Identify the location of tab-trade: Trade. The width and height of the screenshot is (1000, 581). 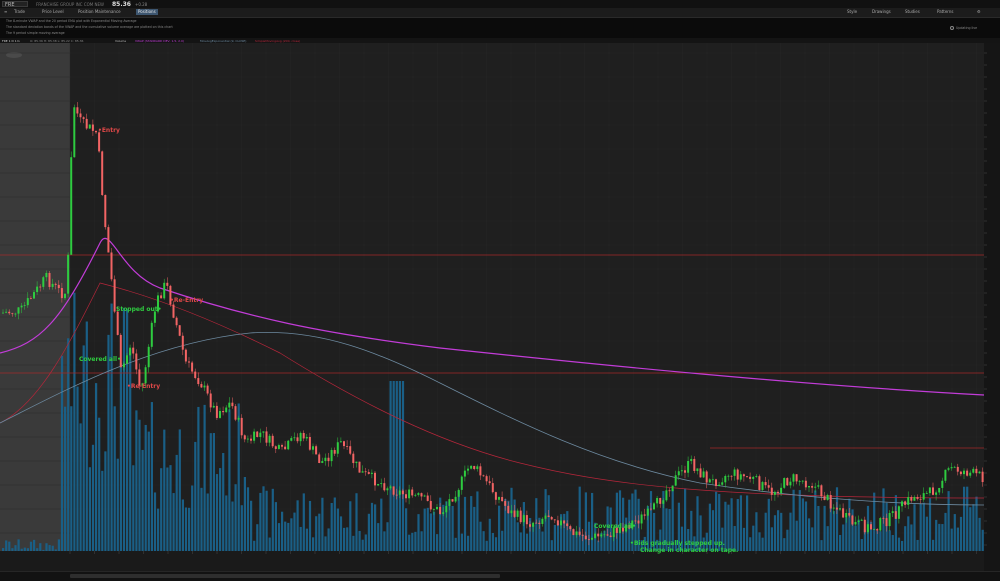
(19, 12).